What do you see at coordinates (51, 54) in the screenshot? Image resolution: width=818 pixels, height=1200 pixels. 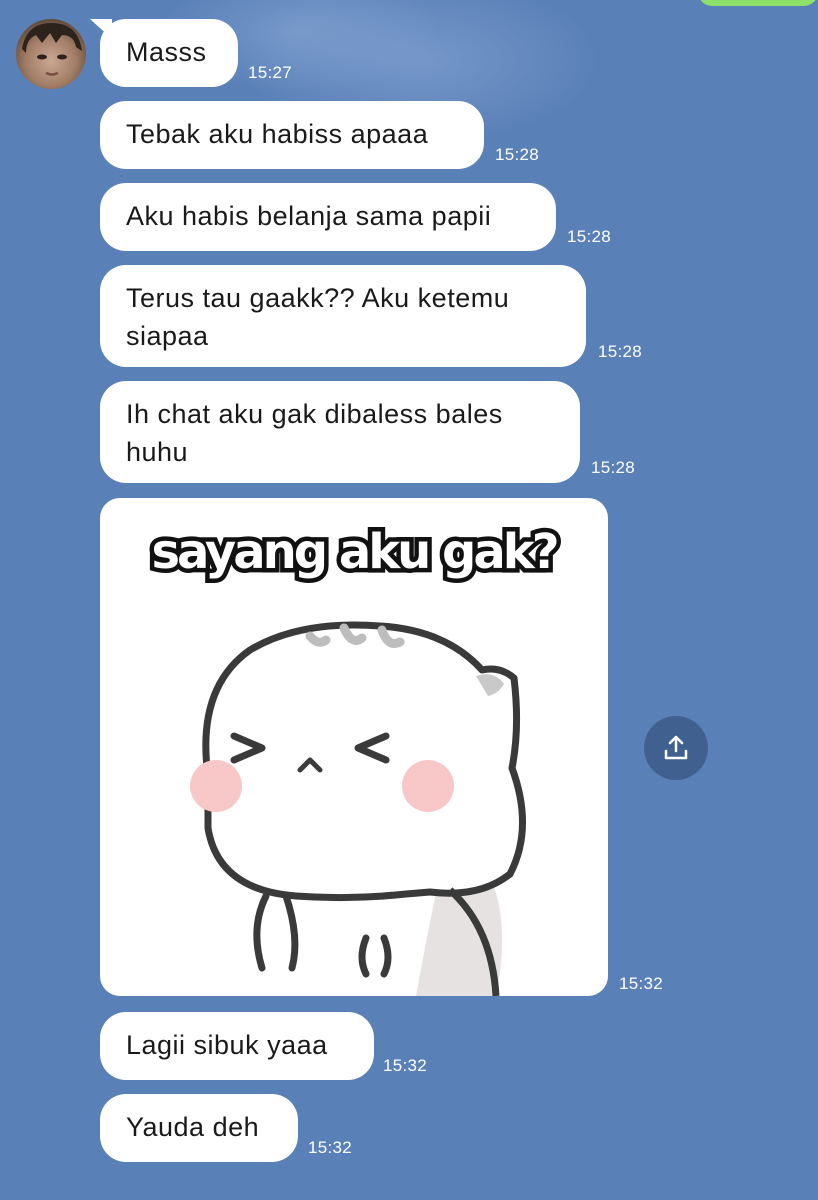 I see `contact-avatar` at bounding box center [51, 54].